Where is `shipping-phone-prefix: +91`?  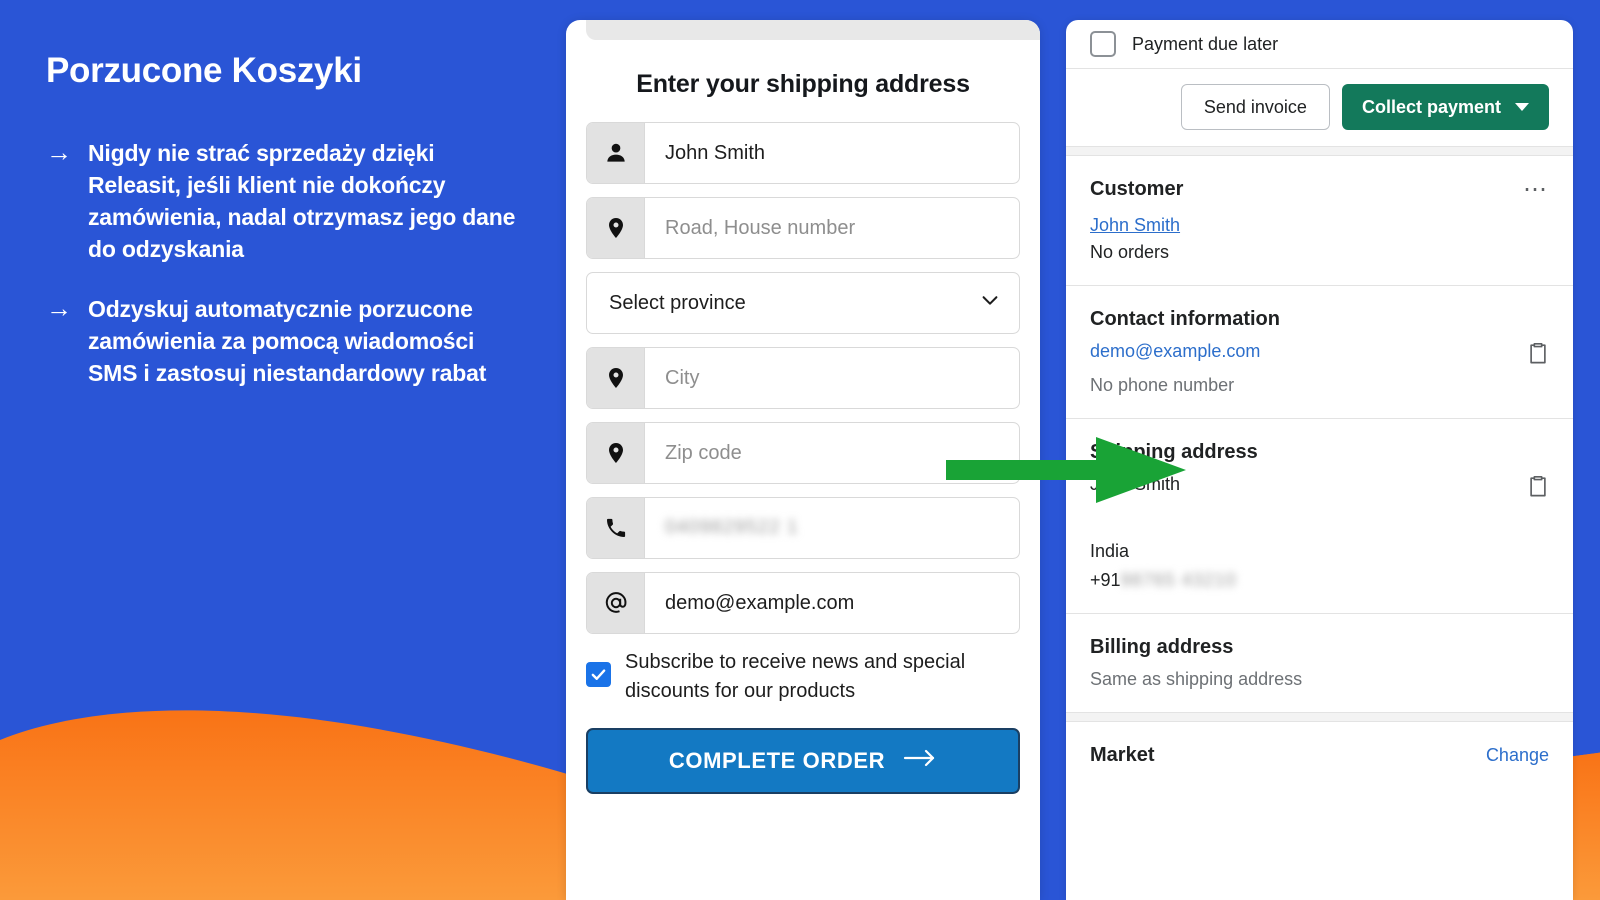 shipping-phone-prefix: +91 is located at coordinates (1105, 580).